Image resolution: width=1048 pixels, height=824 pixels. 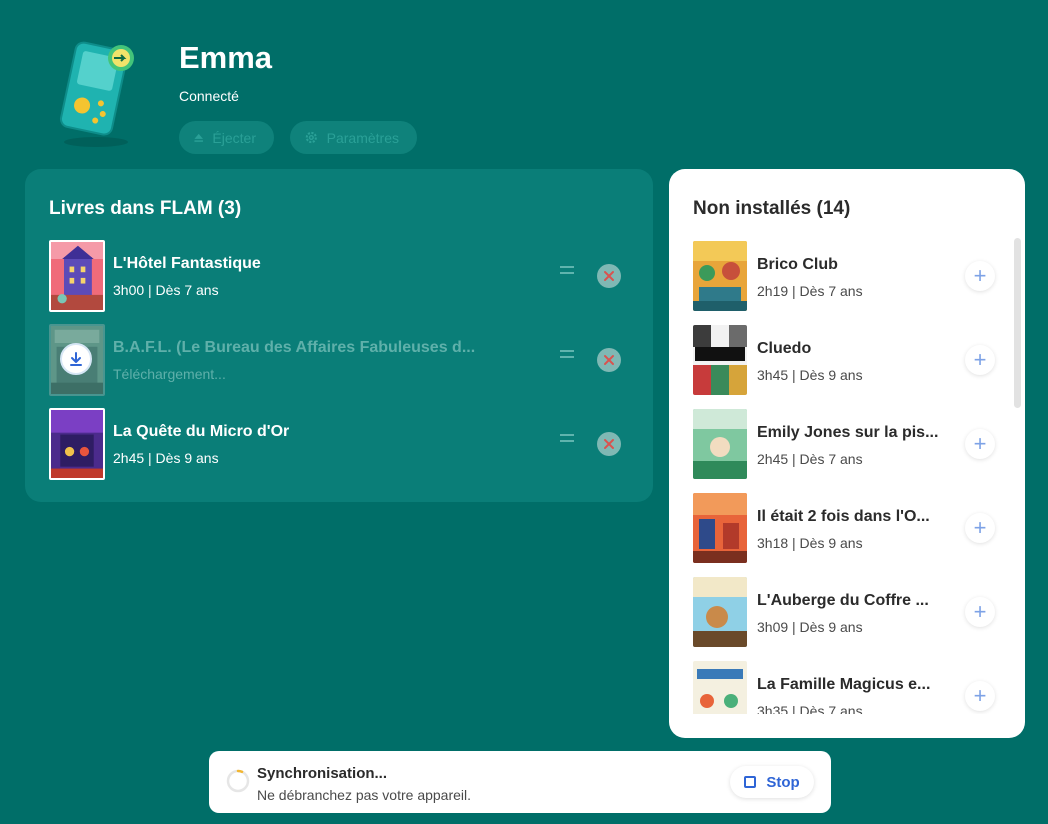 What do you see at coordinates (810, 291) in the screenshot?
I see `book-meta: 2h19 | Dès 7 ans` at bounding box center [810, 291].